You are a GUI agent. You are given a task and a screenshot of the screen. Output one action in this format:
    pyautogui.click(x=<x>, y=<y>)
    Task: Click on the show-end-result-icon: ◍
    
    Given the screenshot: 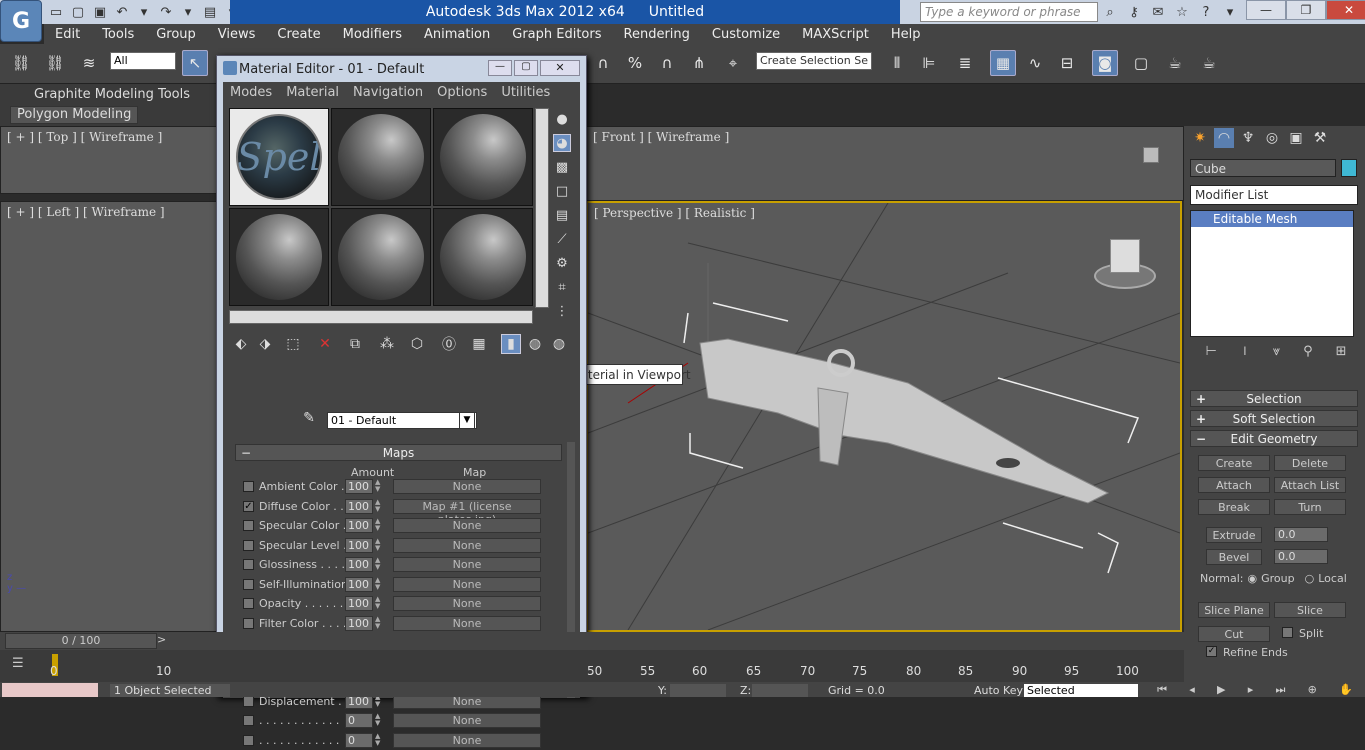 What is the action you would take?
    pyautogui.click(x=535, y=344)
    